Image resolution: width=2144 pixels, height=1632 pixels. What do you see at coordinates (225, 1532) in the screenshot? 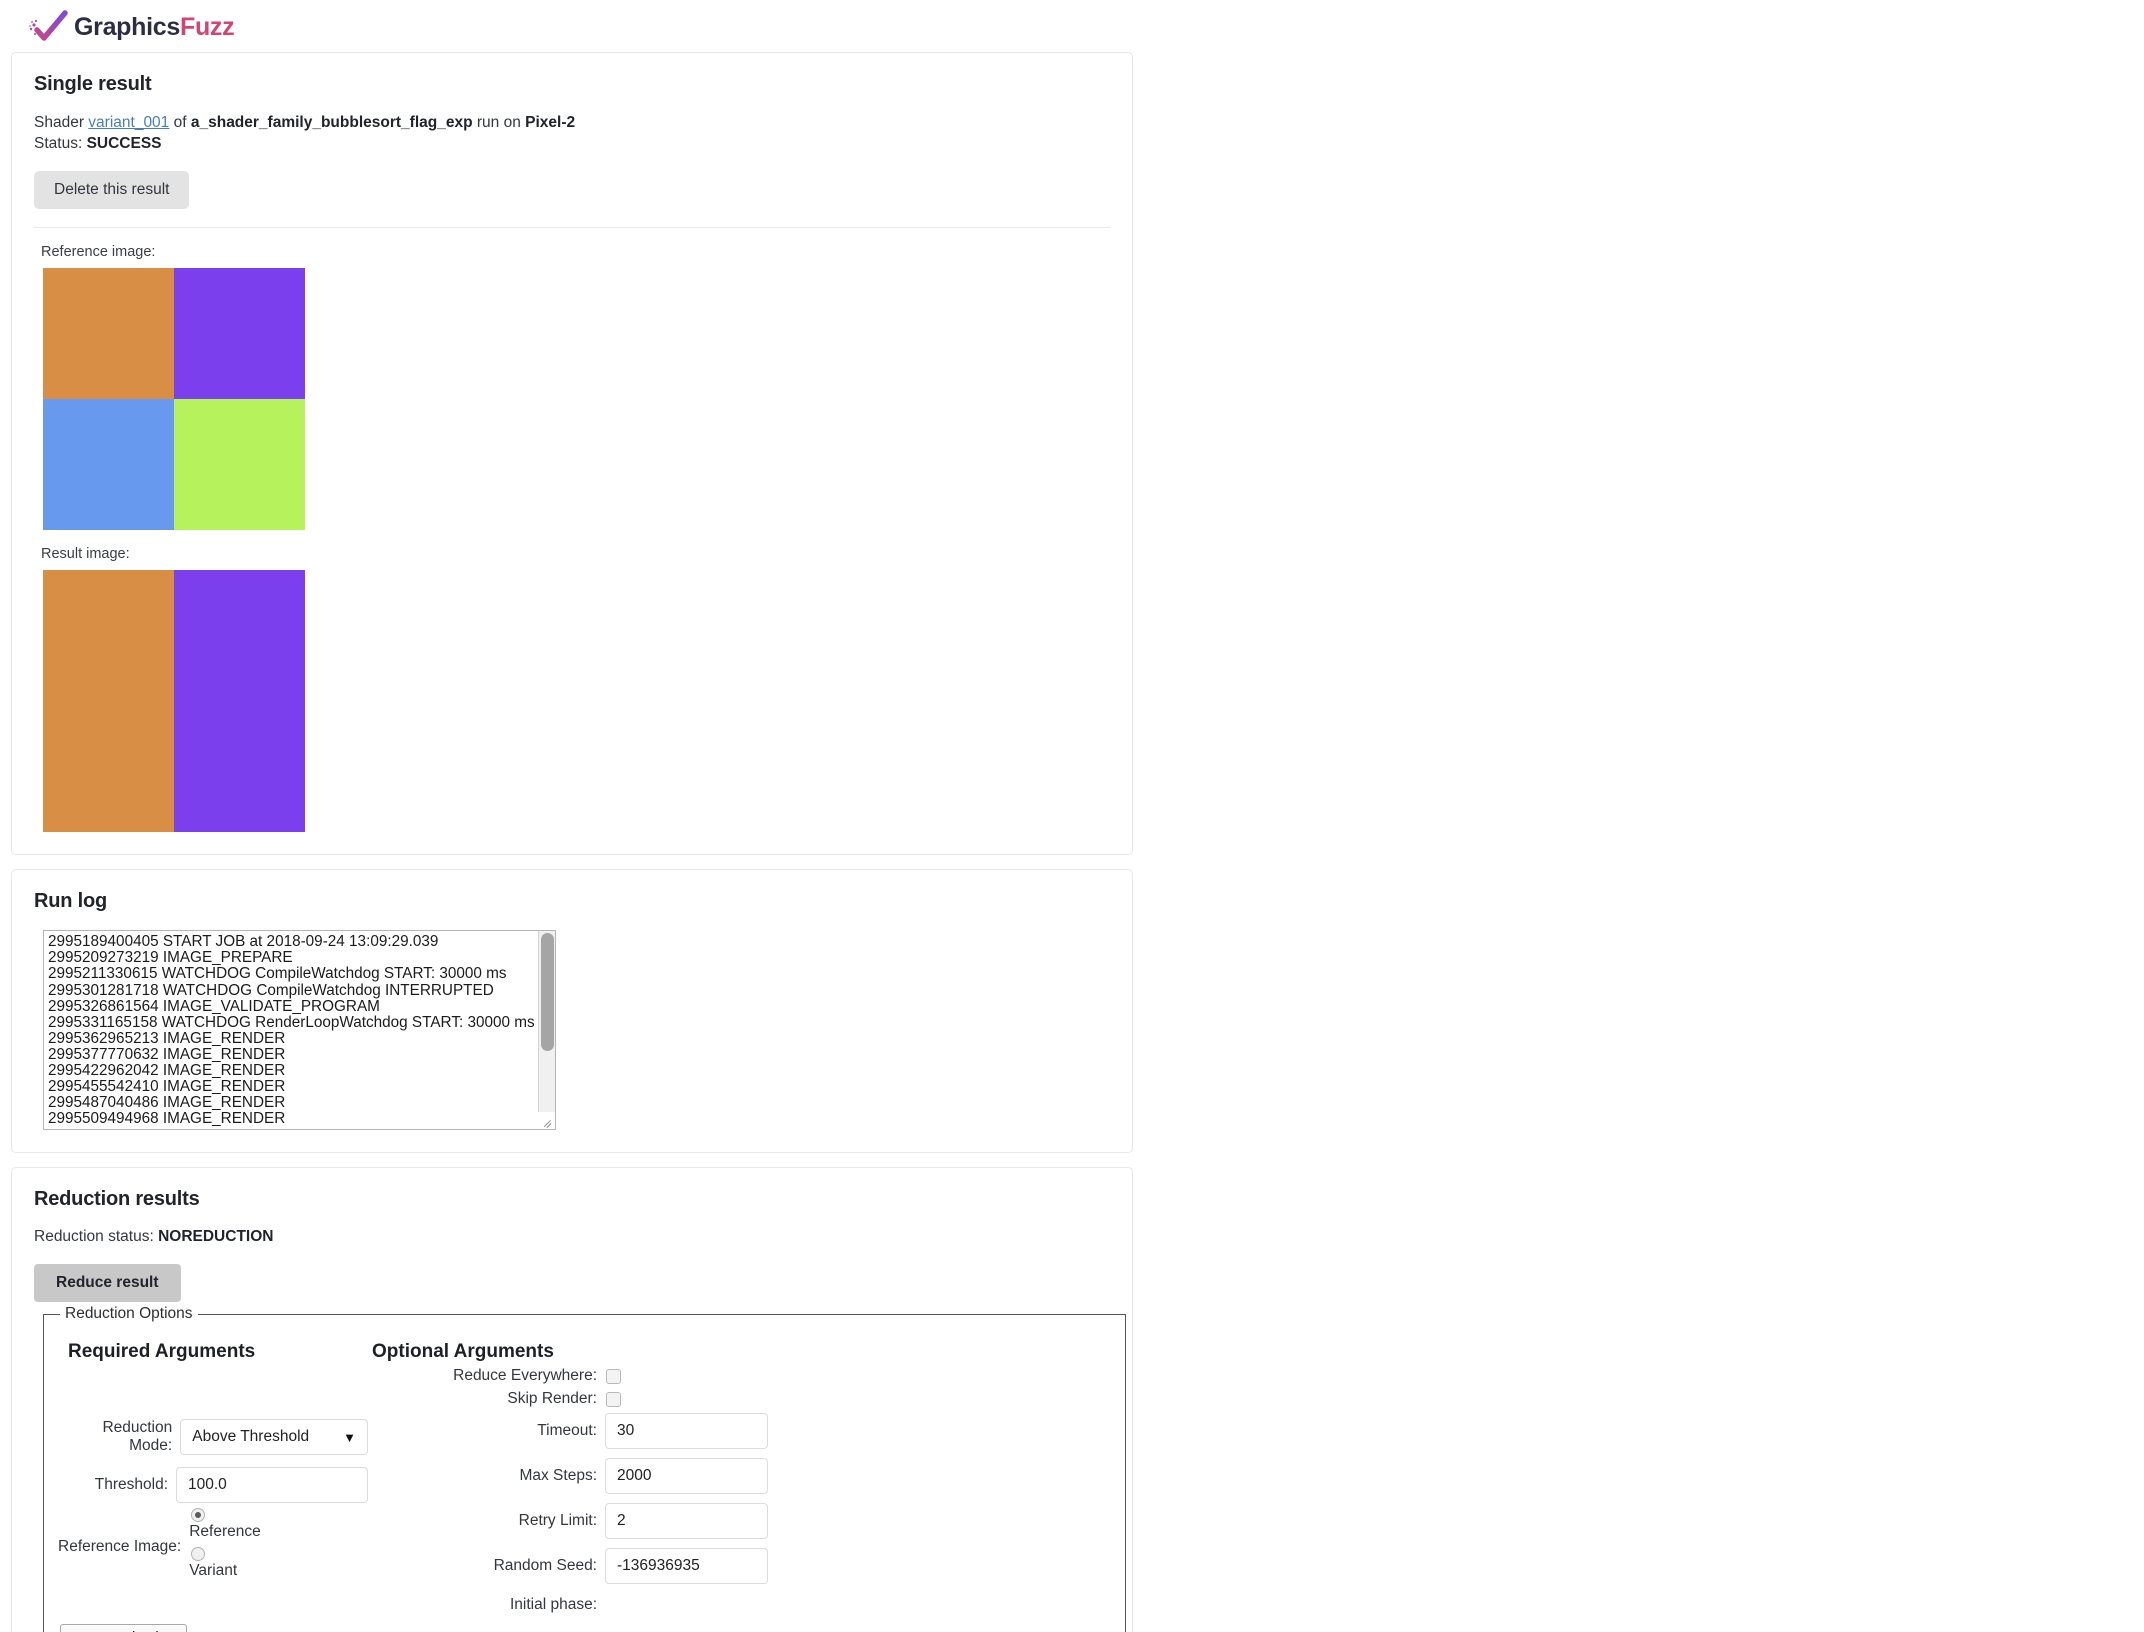
I see `radio-reference-label: Reference` at bounding box center [225, 1532].